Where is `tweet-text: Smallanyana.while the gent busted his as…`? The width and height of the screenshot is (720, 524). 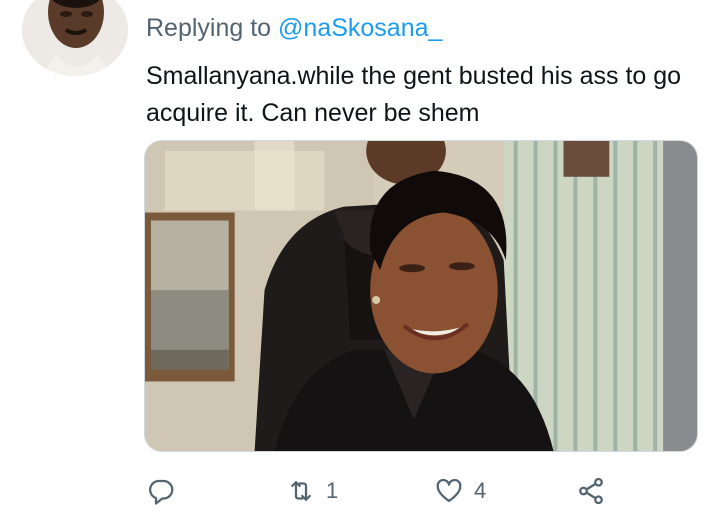 tweet-text: Smallanyana.while the gent busted his as… is located at coordinates (414, 94).